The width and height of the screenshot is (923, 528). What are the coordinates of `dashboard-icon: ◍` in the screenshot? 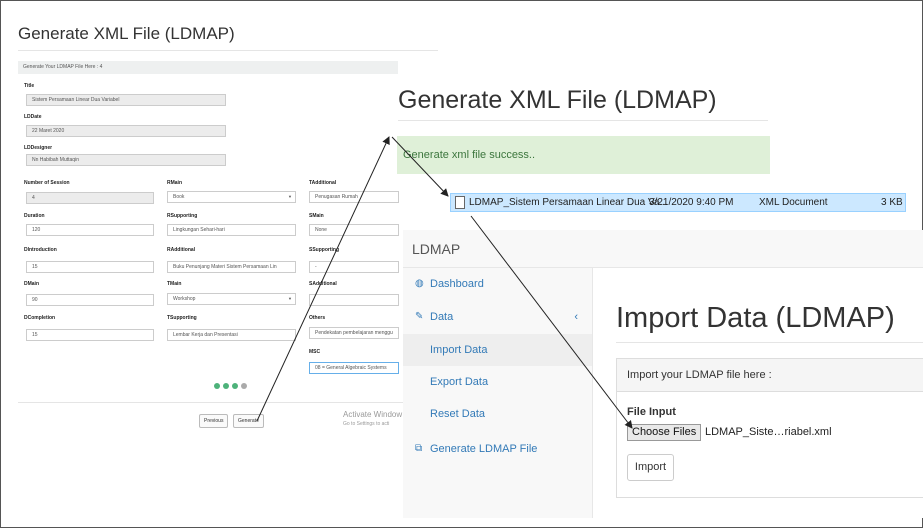 It's located at (419, 283).